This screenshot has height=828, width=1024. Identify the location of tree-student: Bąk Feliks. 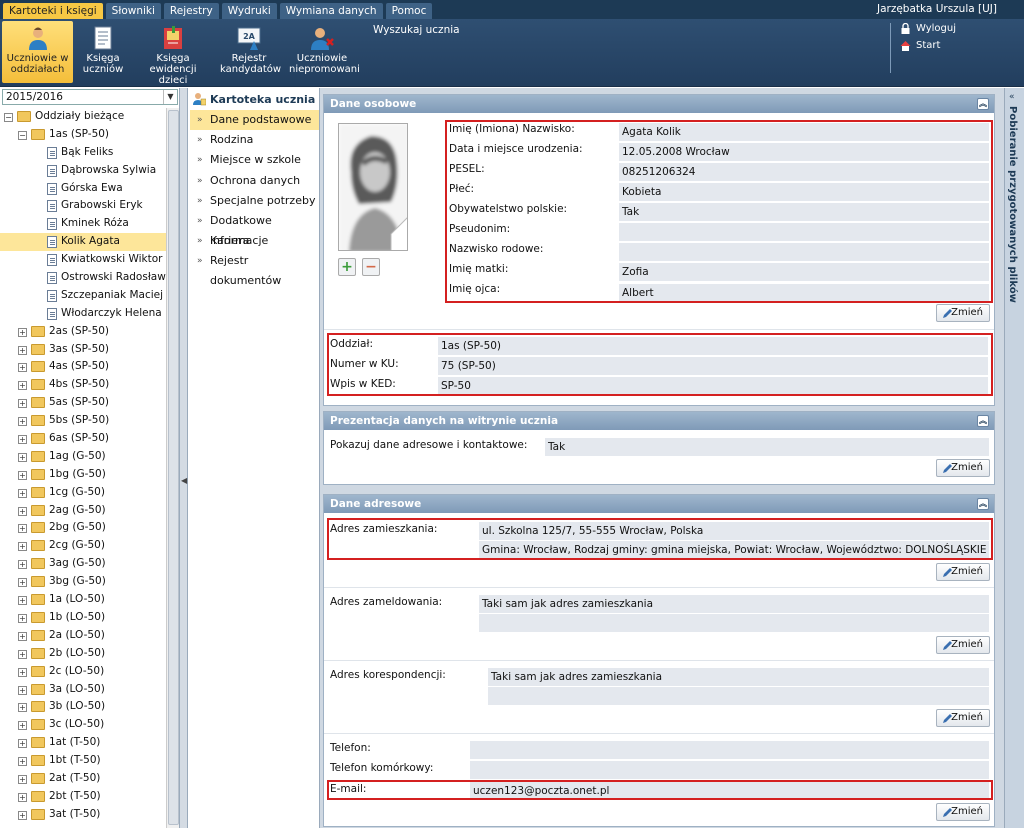
(83, 153).